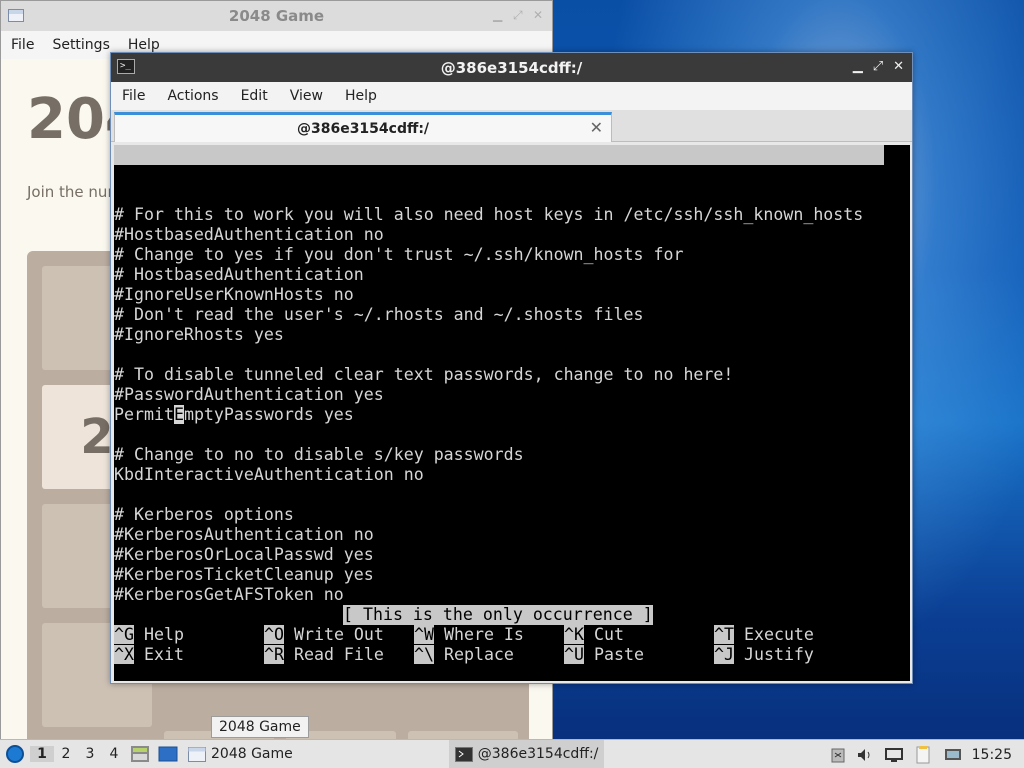 The width and height of the screenshot is (1024, 768). I want to click on shortcut-exit: ^X Exit, so click(149, 655).